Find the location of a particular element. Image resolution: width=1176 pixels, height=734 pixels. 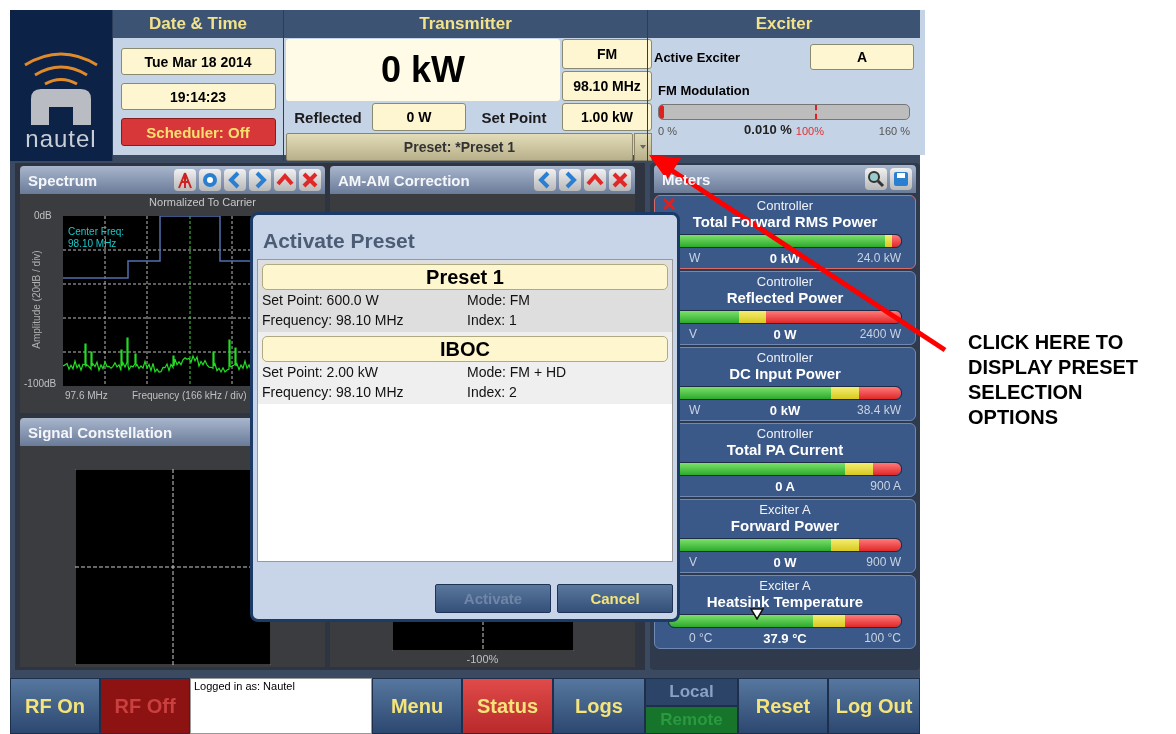

section-title: Date & Time is located at coordinates (198, 24).